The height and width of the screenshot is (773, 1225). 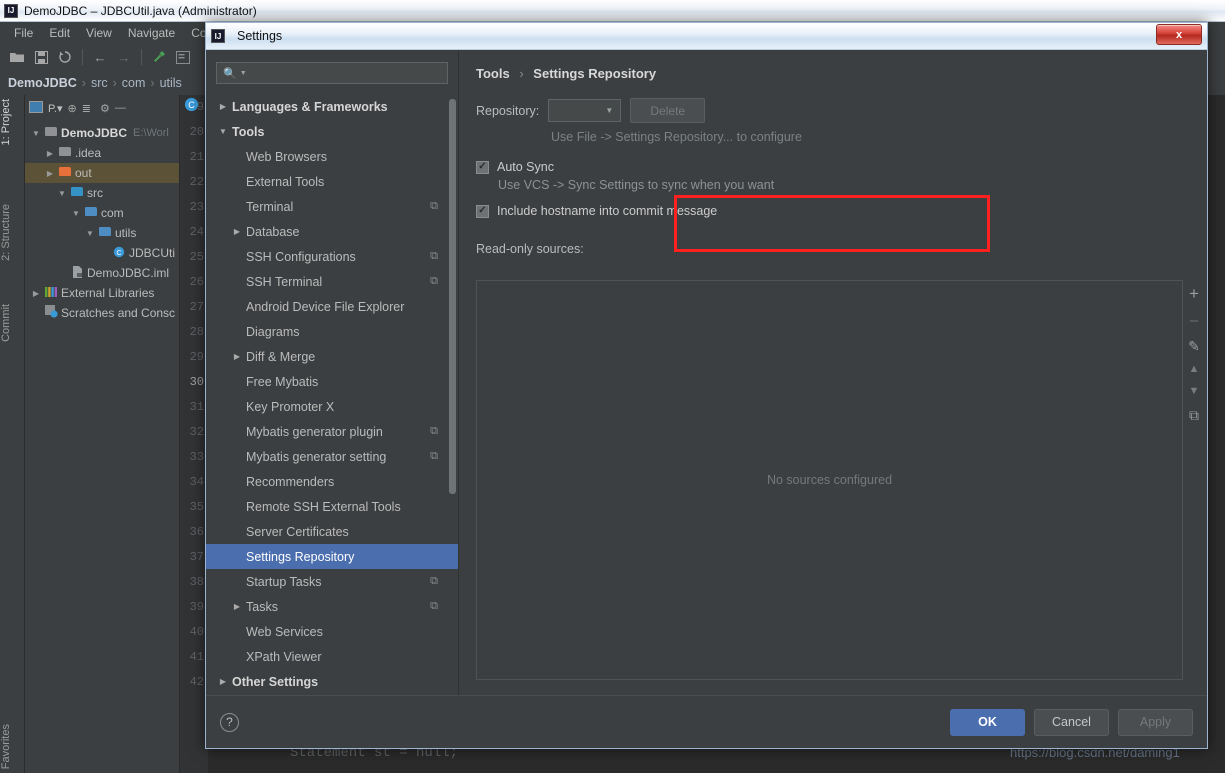 I want to click on settings-tree-item-tasks: ▶ Tasks ⧉, so click(x=332, y=606).